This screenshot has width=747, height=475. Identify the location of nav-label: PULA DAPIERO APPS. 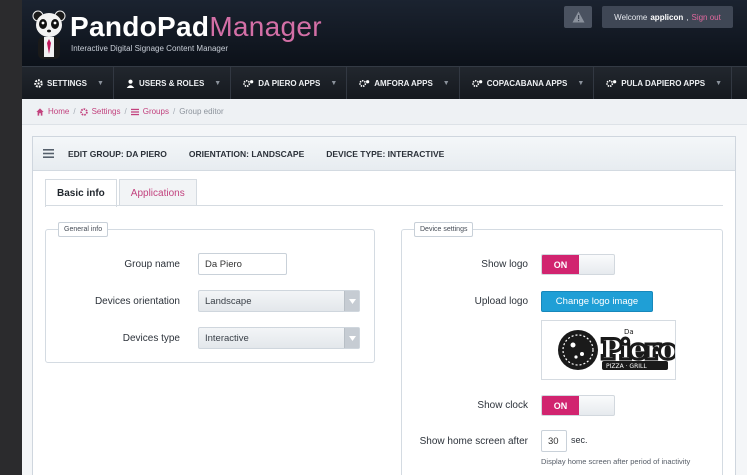
(663, 83).